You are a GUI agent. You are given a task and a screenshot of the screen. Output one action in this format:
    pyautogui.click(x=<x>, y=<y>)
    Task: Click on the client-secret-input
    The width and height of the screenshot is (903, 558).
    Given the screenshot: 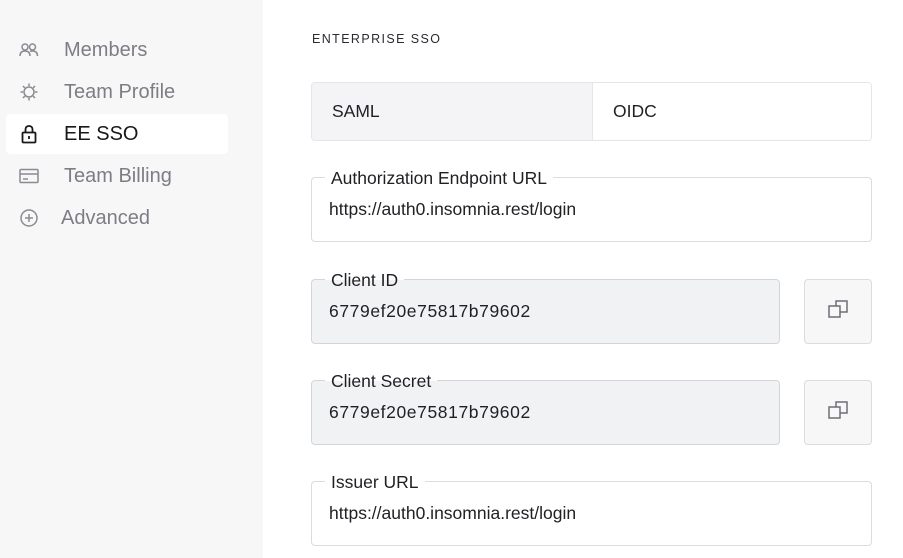 What is the action you would take?
    pyautogui.click(x=548, y=412)
    